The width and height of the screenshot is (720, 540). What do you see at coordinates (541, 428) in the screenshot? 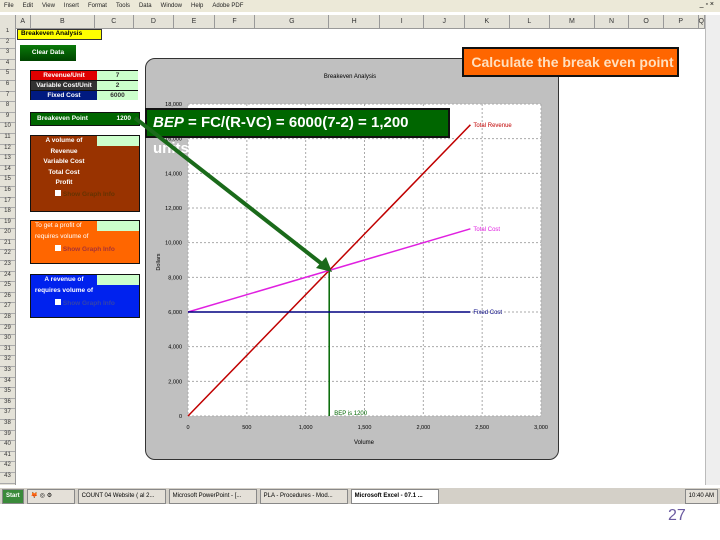
I see `x-tick-label: 3,000` at bounding box center [541, 428].